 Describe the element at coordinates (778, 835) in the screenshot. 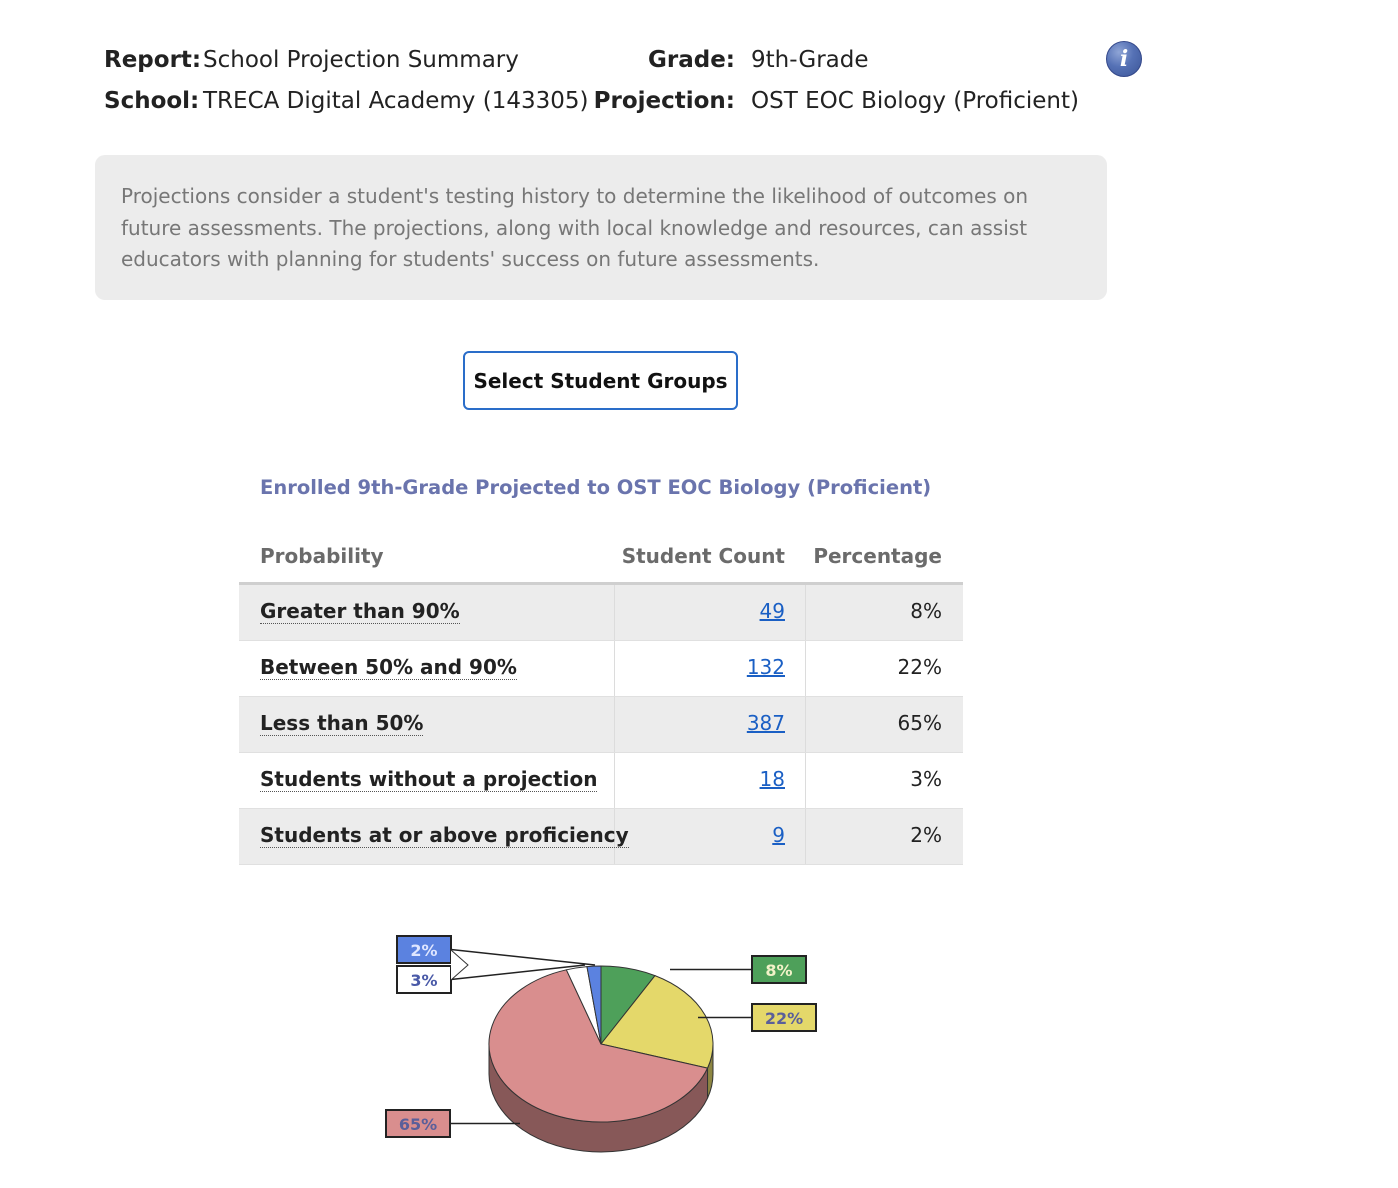

I see `student-count-link: 9` at that location.